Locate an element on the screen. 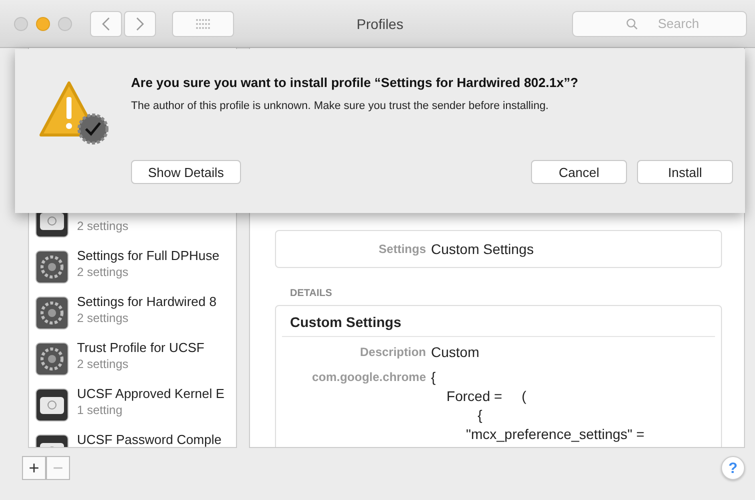 Image resolution: width=755 pixels, height=500 pixels. field-value: Custom is located at coordinates (455, 352).